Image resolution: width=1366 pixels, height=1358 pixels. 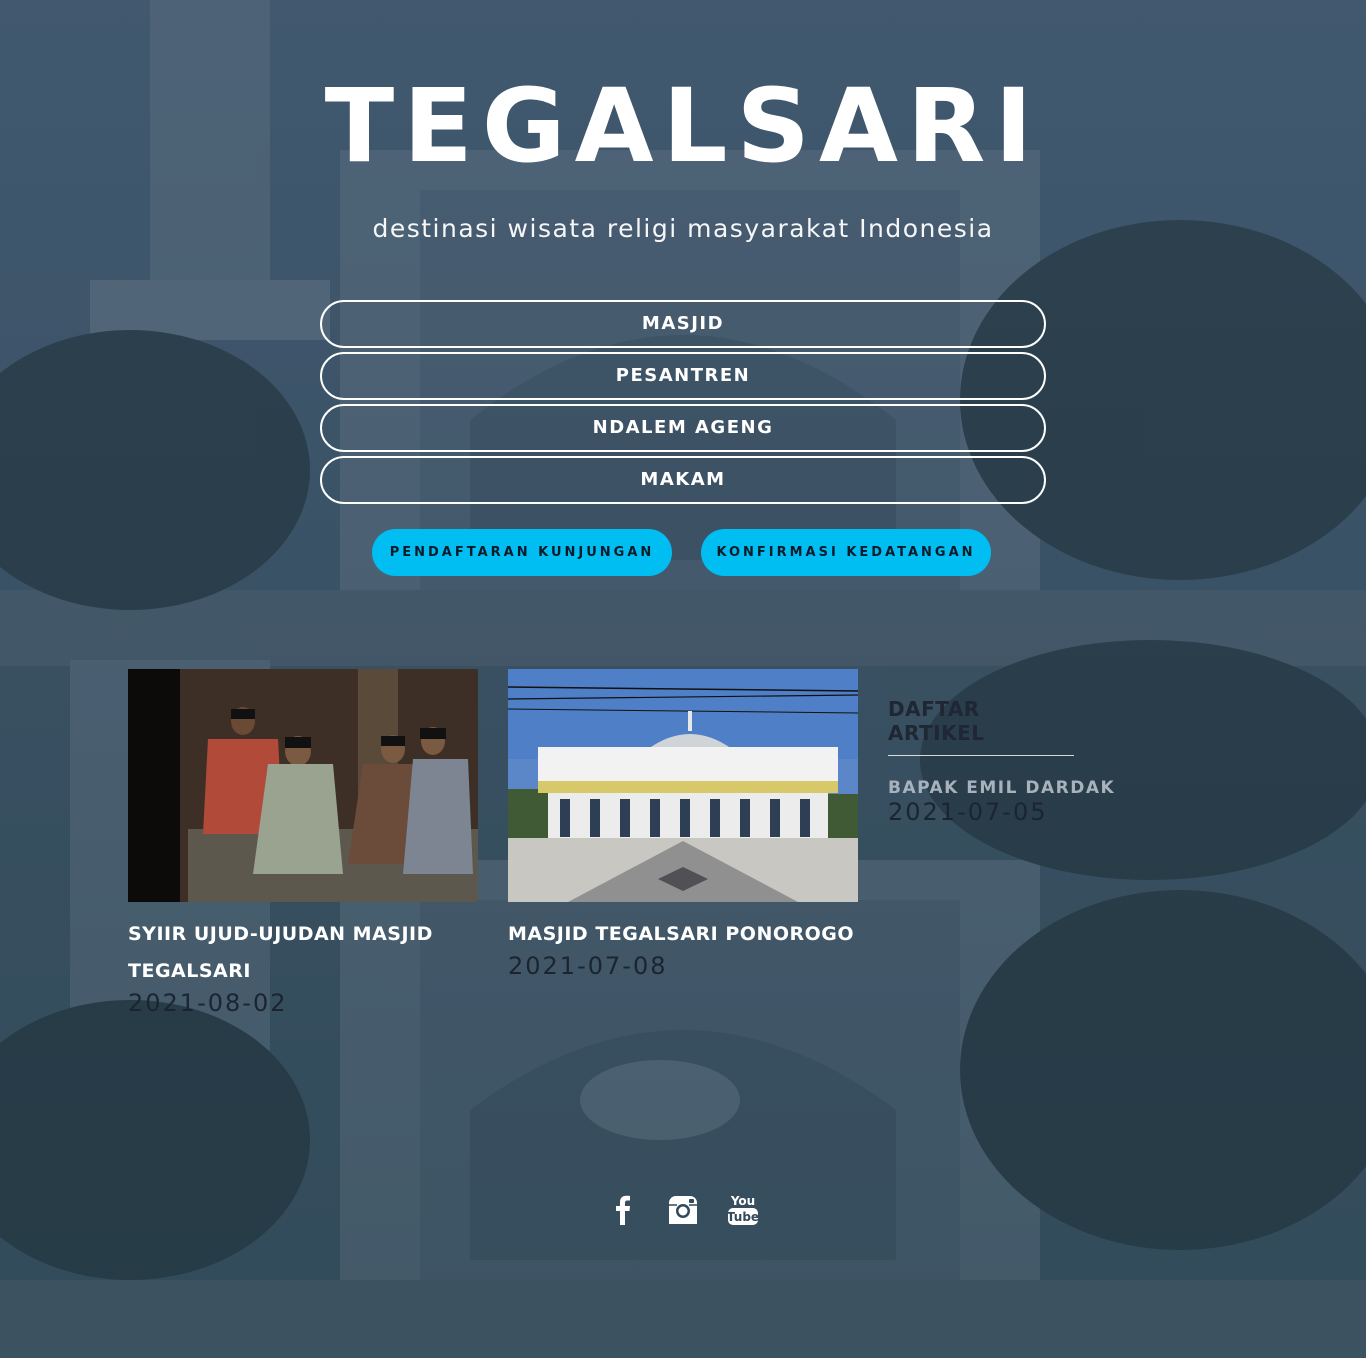 I want to click on youtube-icon: You Tube, so click(x=743, y=1210).